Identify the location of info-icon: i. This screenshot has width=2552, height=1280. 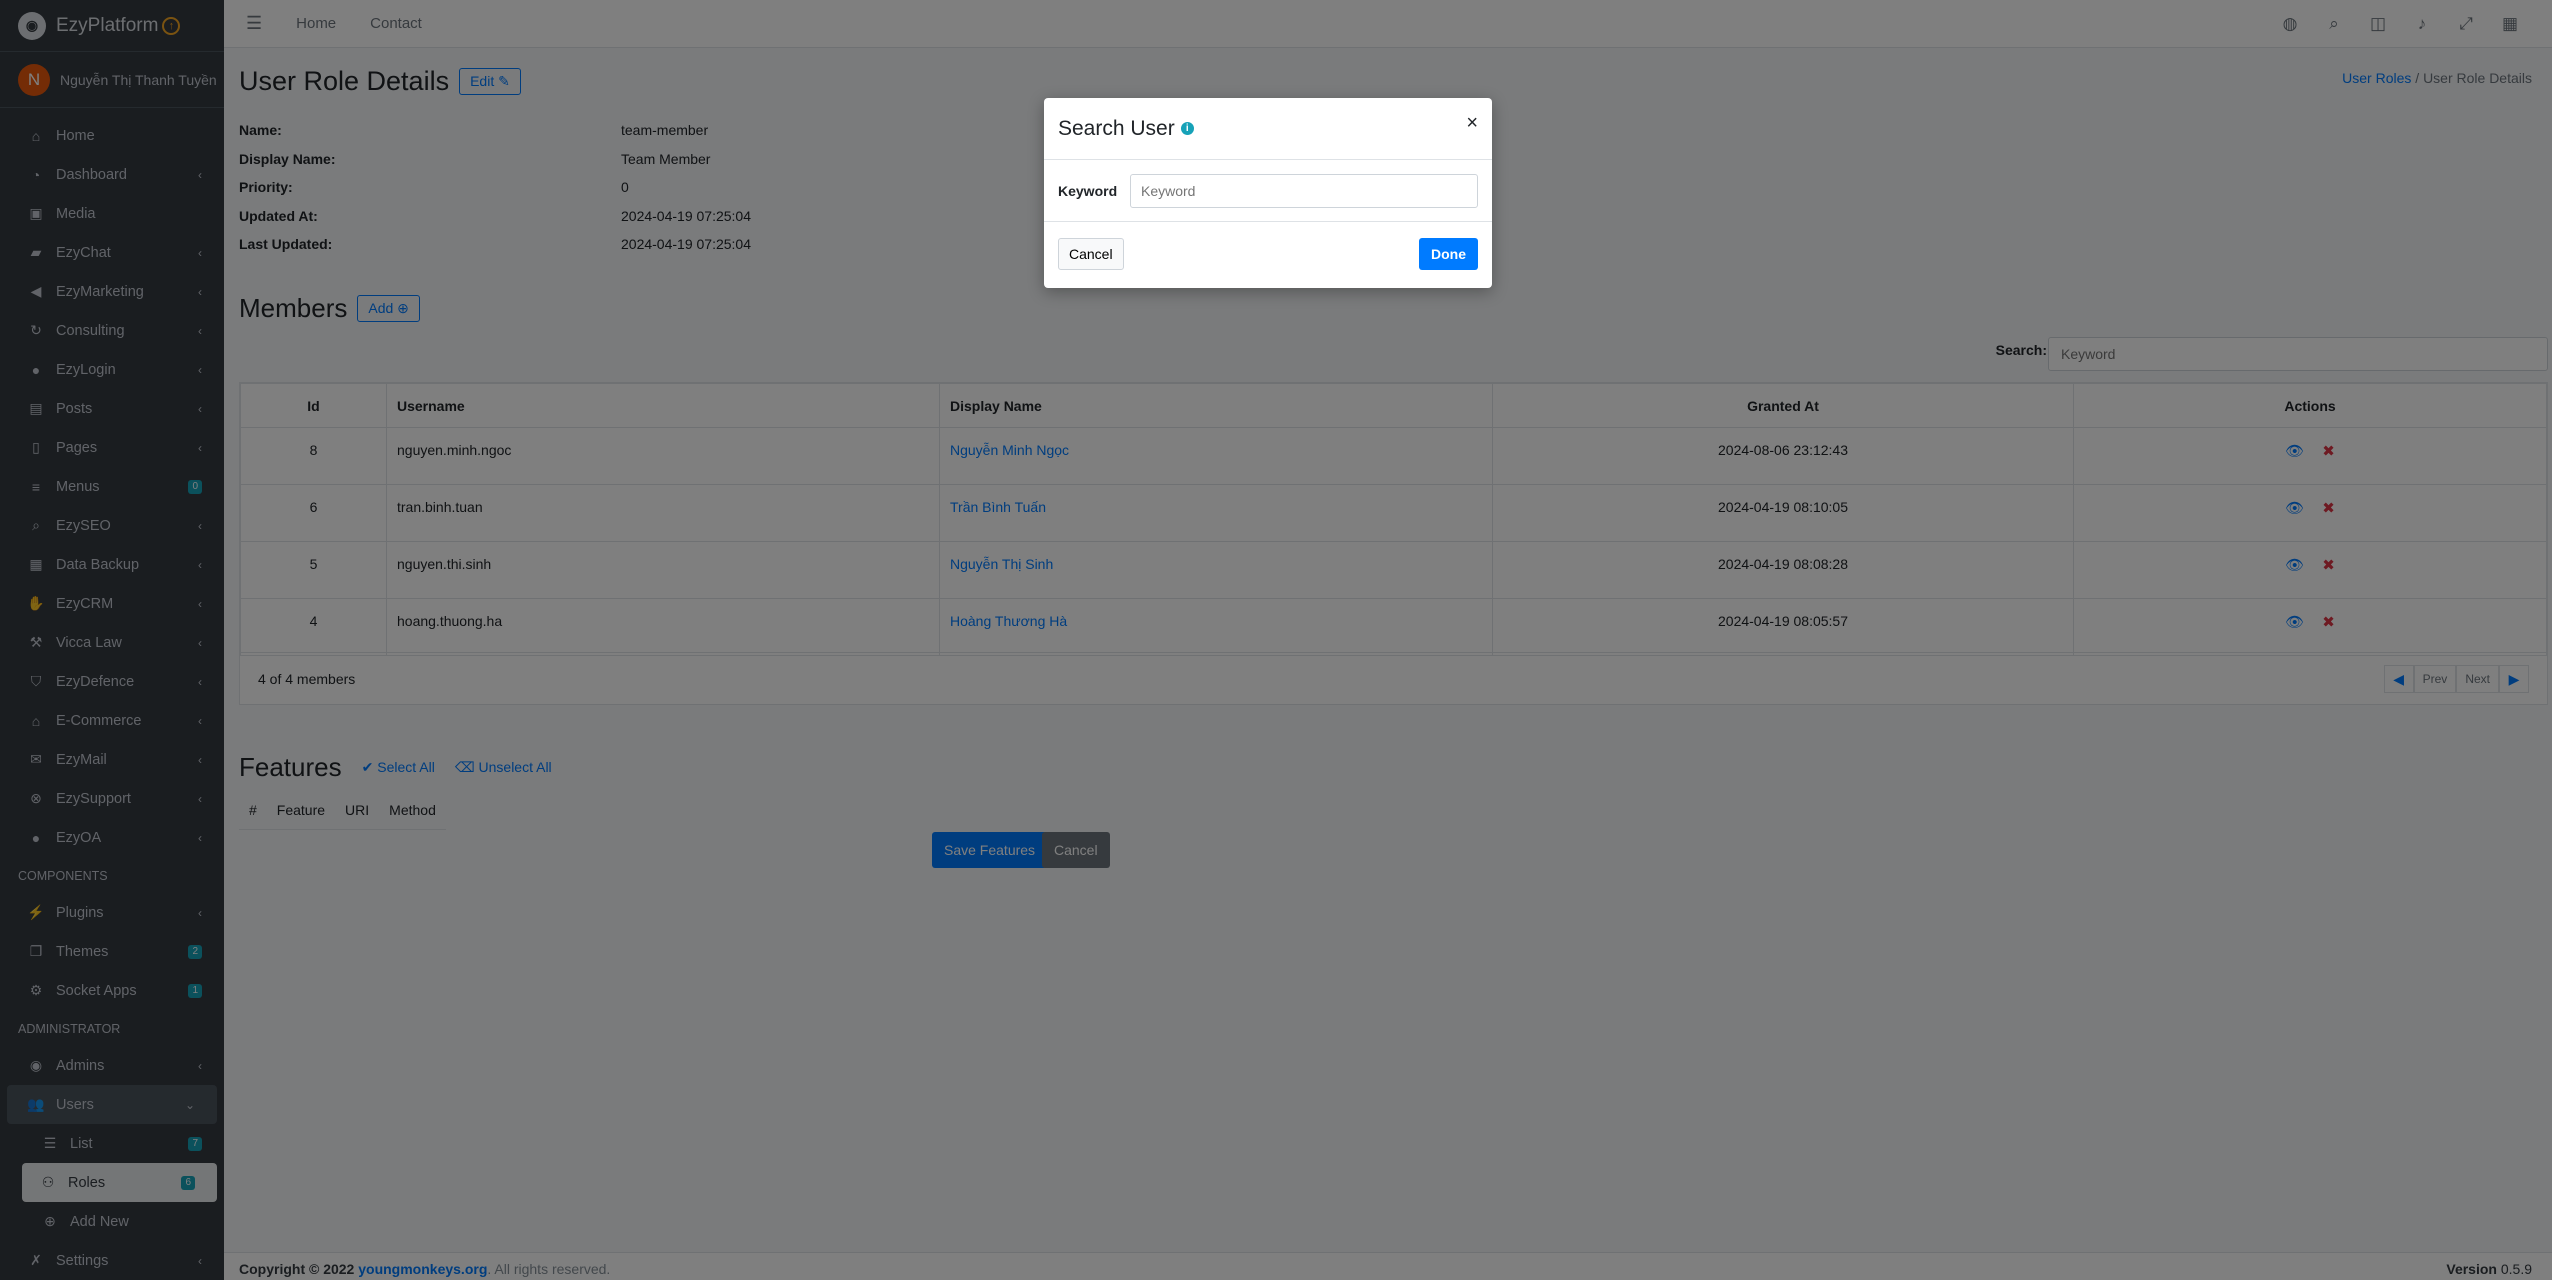
(1187, 128).